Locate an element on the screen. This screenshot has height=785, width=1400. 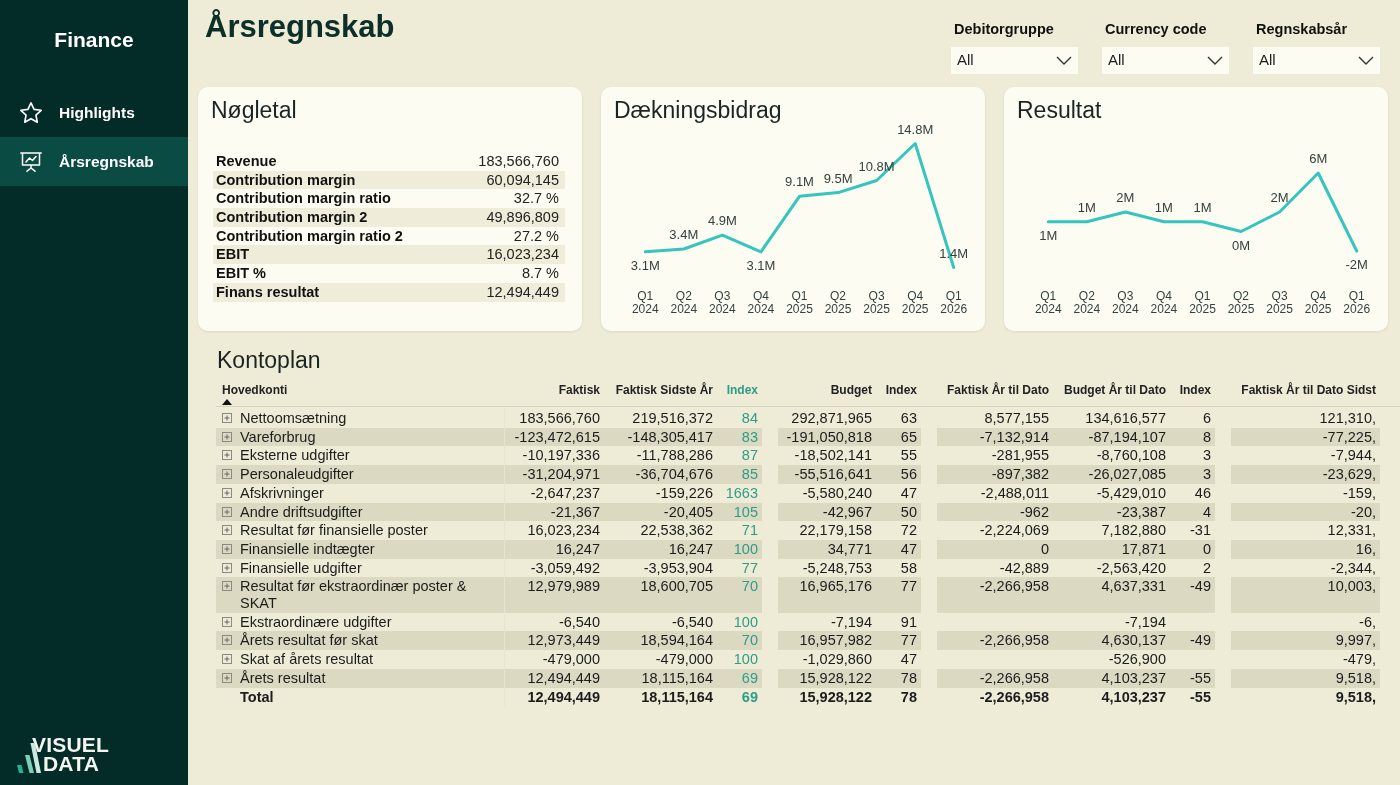
kpi-label: Revenue is located at coordinates (246, 161).